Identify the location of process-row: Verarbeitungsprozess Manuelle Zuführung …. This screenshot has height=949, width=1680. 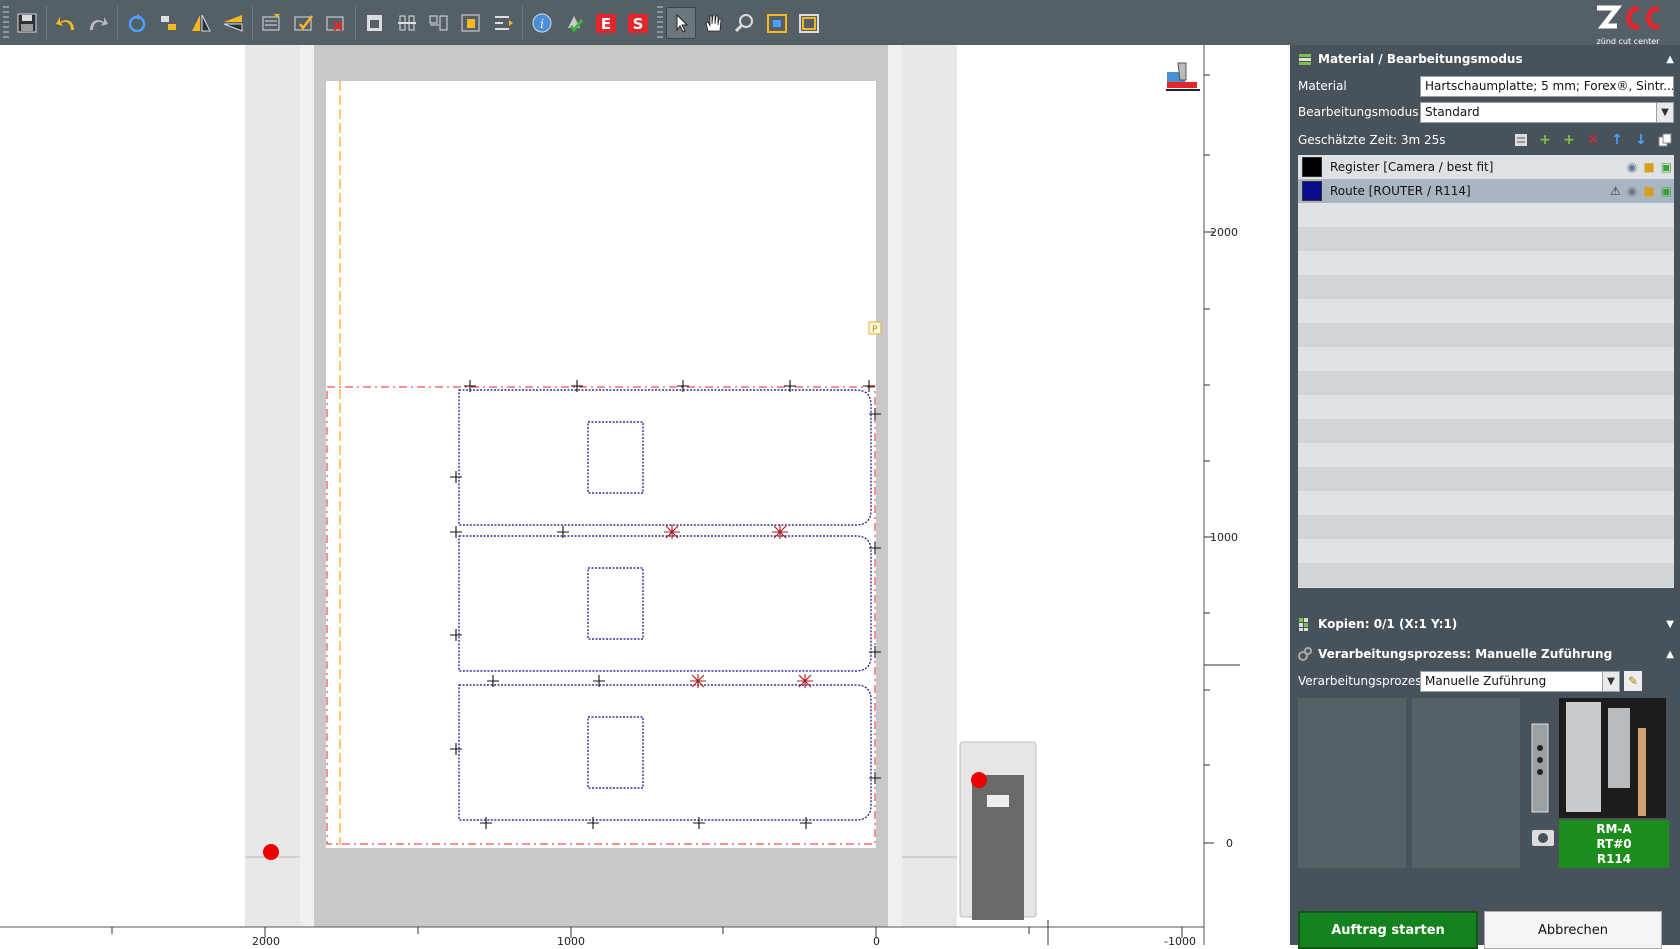
(1485, 681).